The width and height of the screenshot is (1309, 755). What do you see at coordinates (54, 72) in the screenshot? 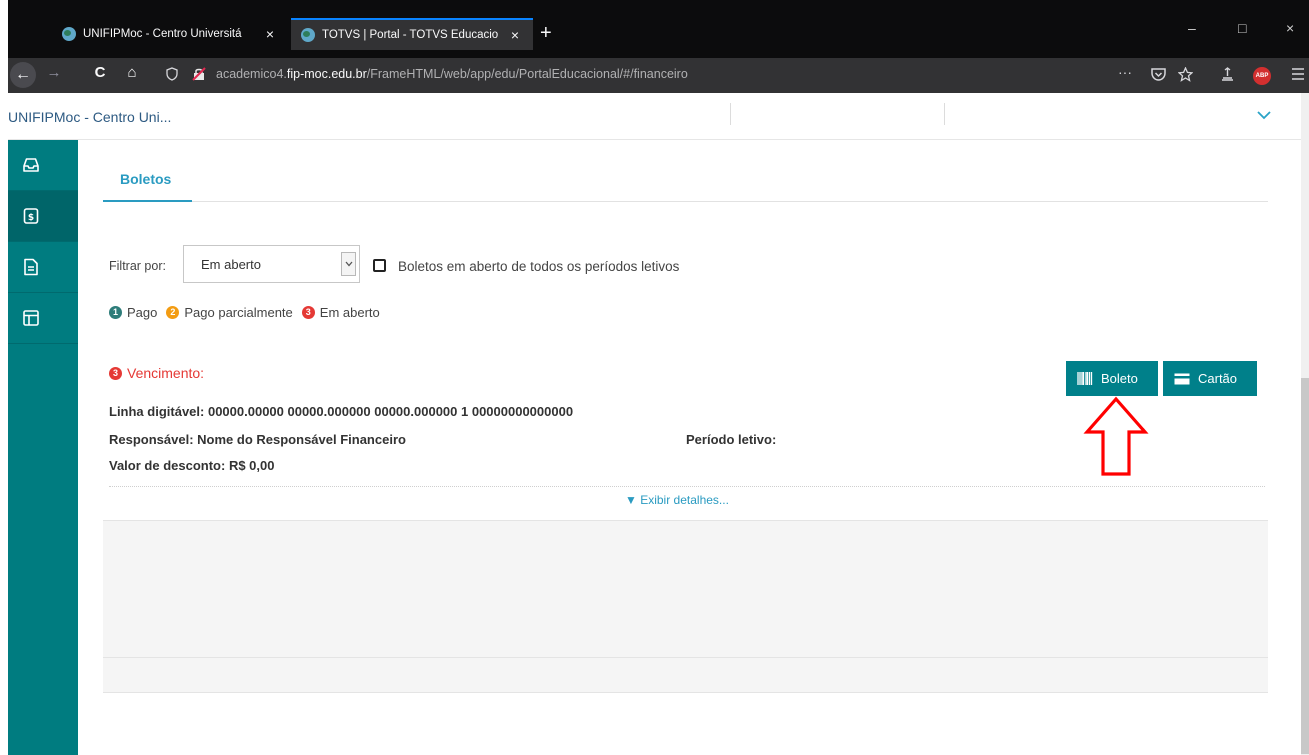
I see `forward-button: →` at bounding box center [54, 72].